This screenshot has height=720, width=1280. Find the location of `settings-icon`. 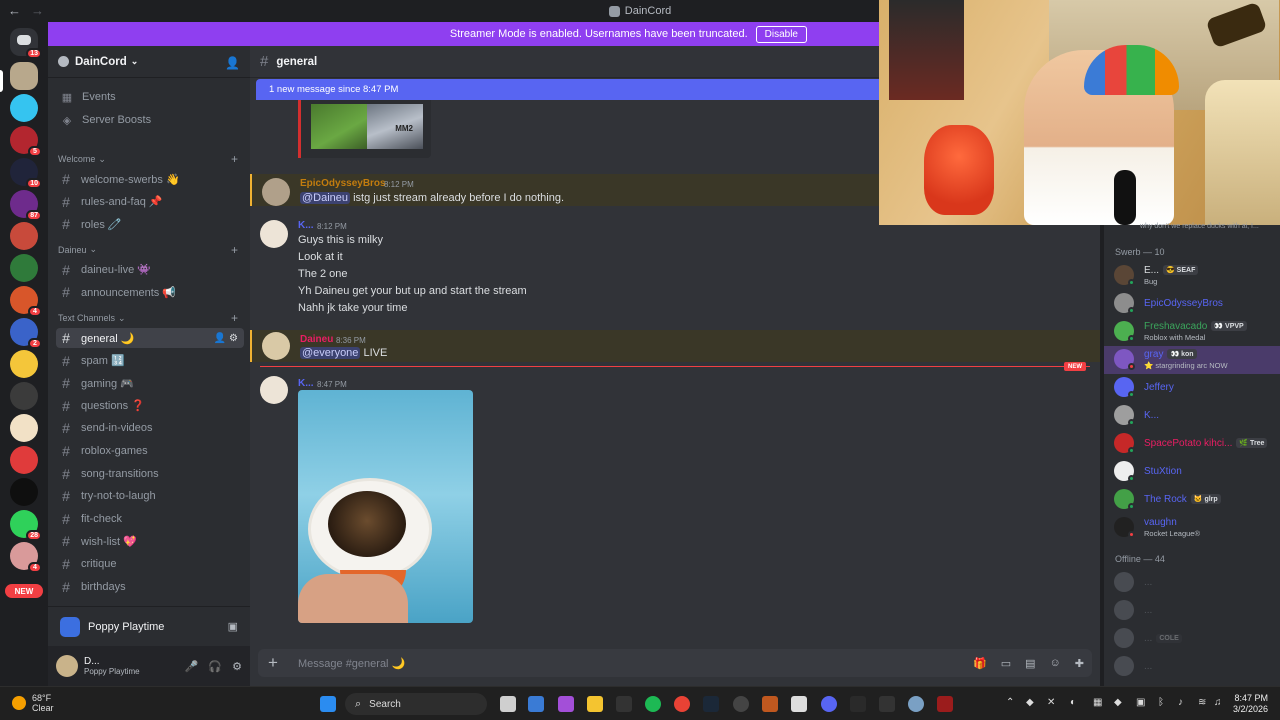

settings-icon is located at coordinates (916, 704).